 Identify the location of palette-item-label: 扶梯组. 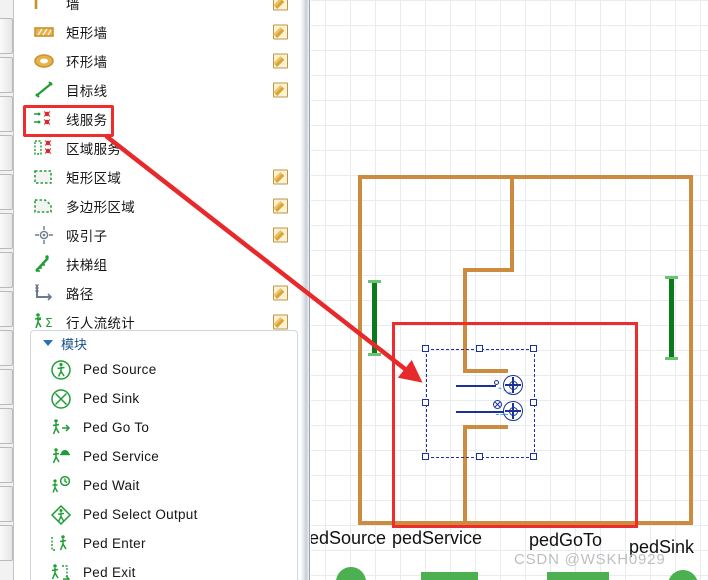
(87, 265).